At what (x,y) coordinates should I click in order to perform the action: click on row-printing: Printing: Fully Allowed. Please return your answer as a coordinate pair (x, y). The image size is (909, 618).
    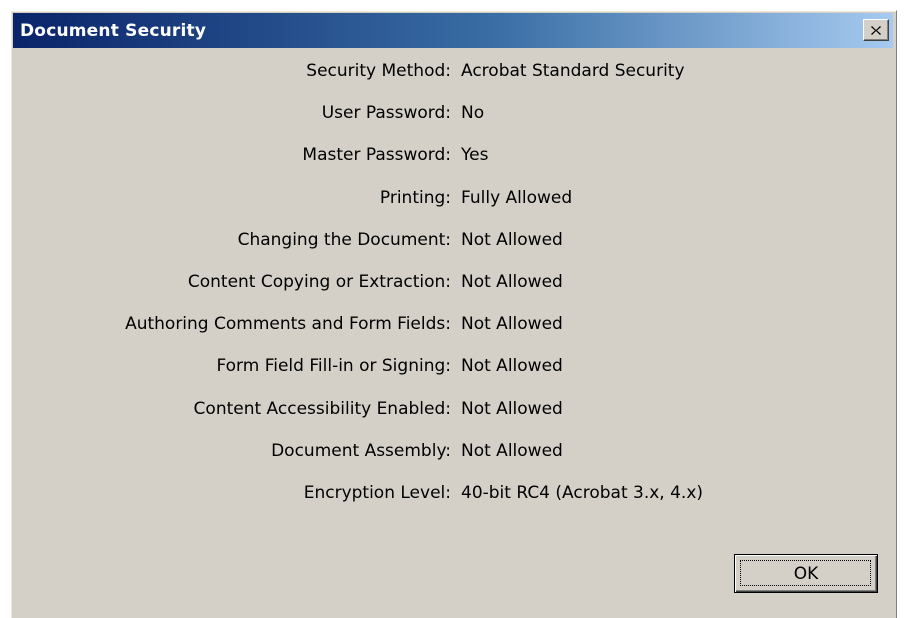
    Looking at the image, I should click on (453, 209).